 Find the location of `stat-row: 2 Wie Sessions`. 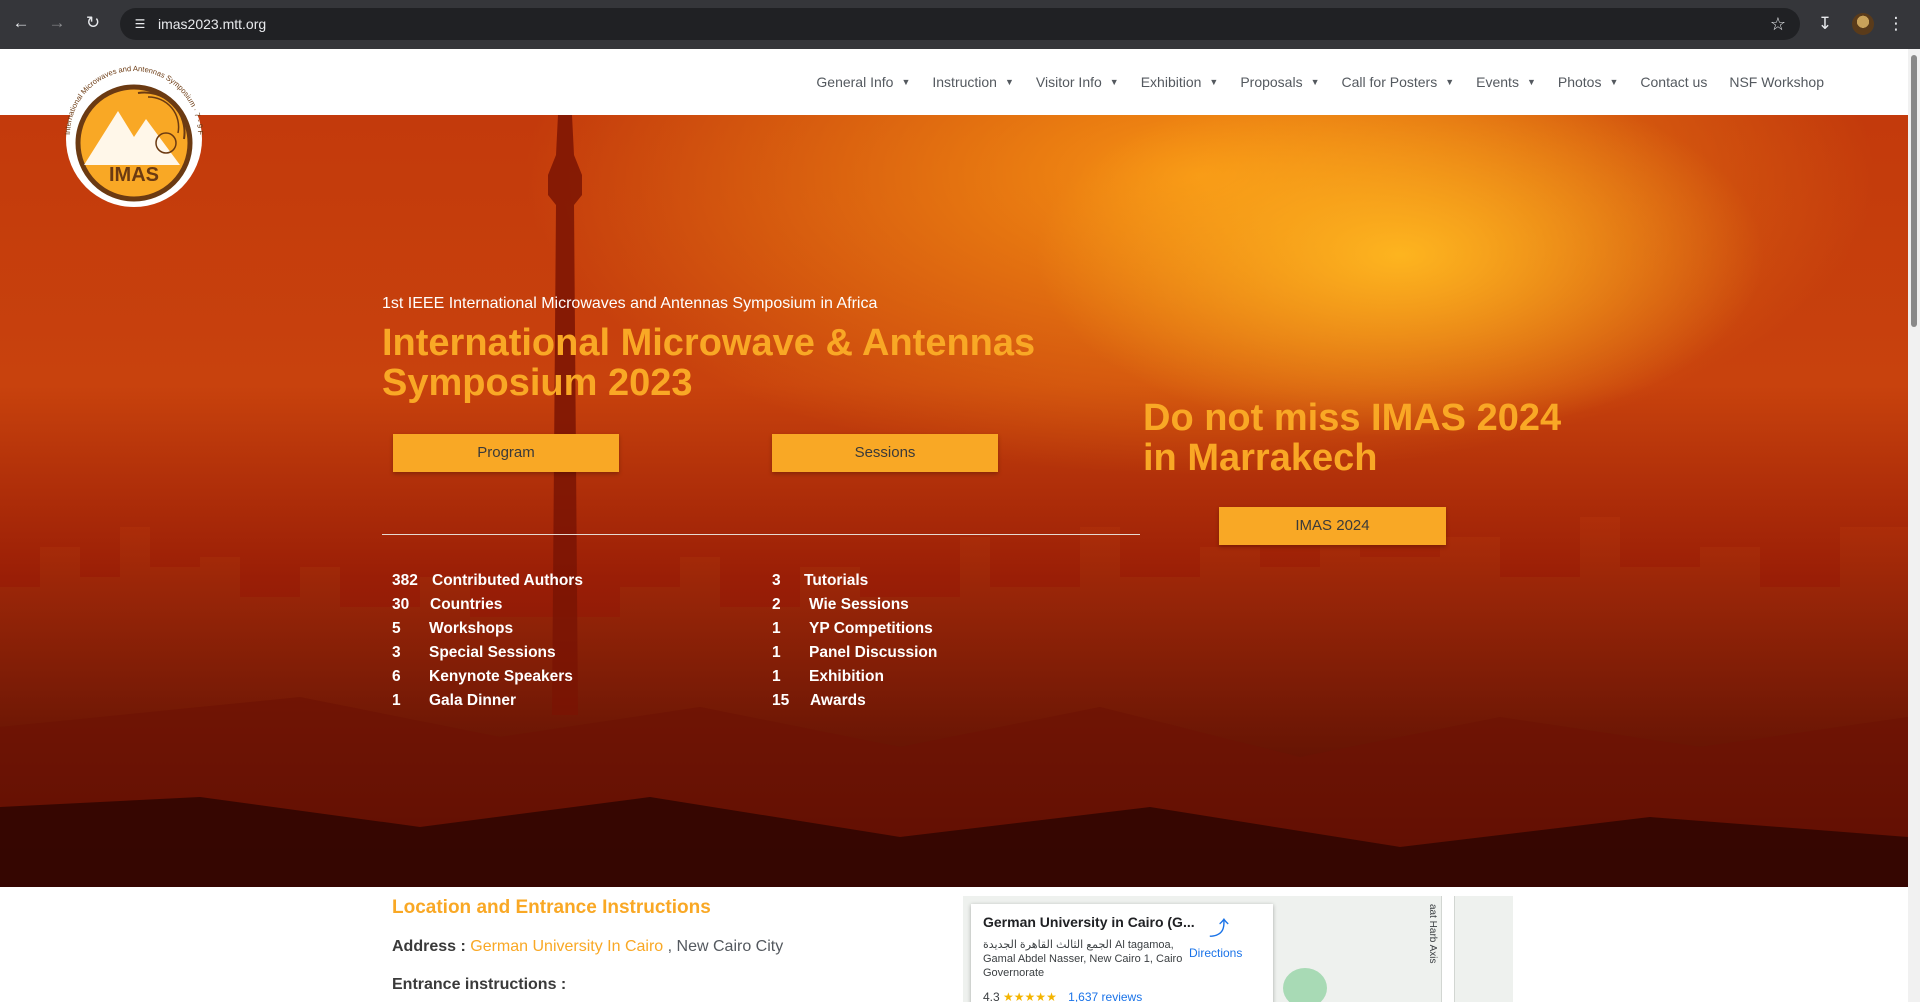

stat-row: 2 Wie Sessions is located at coordinates (854, 605).